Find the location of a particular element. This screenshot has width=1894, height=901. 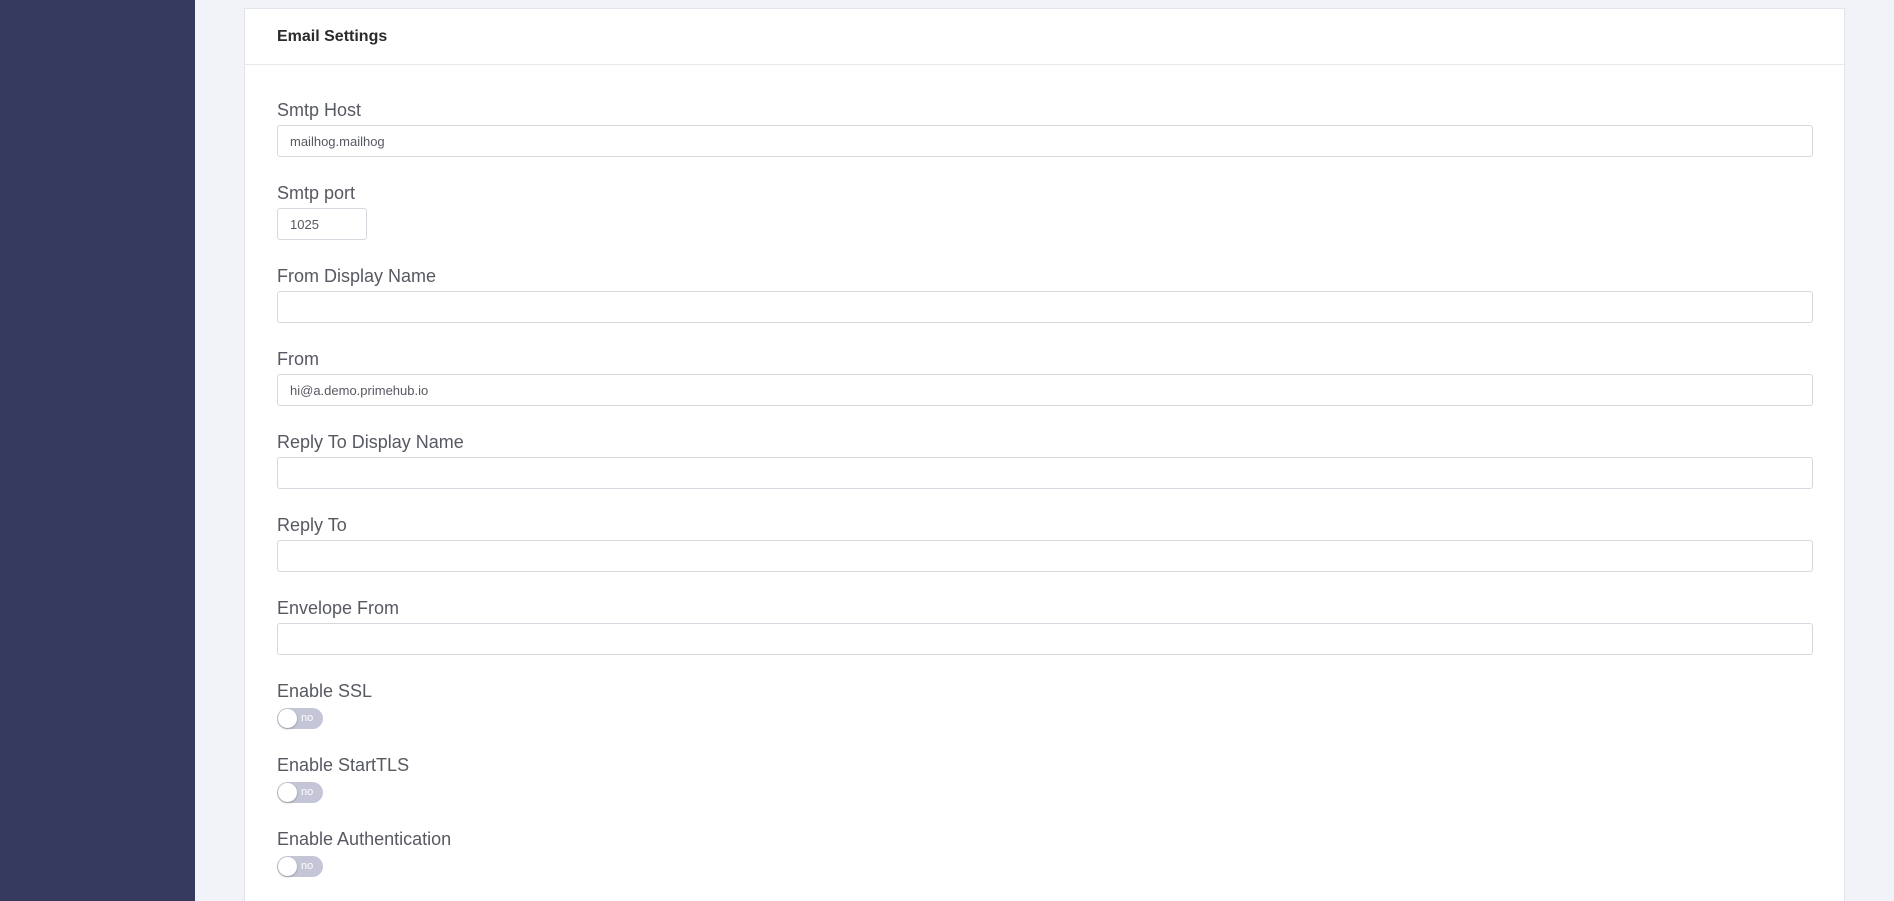

from-display-name-field: From Display Name is located at coordinates (1045, 293).